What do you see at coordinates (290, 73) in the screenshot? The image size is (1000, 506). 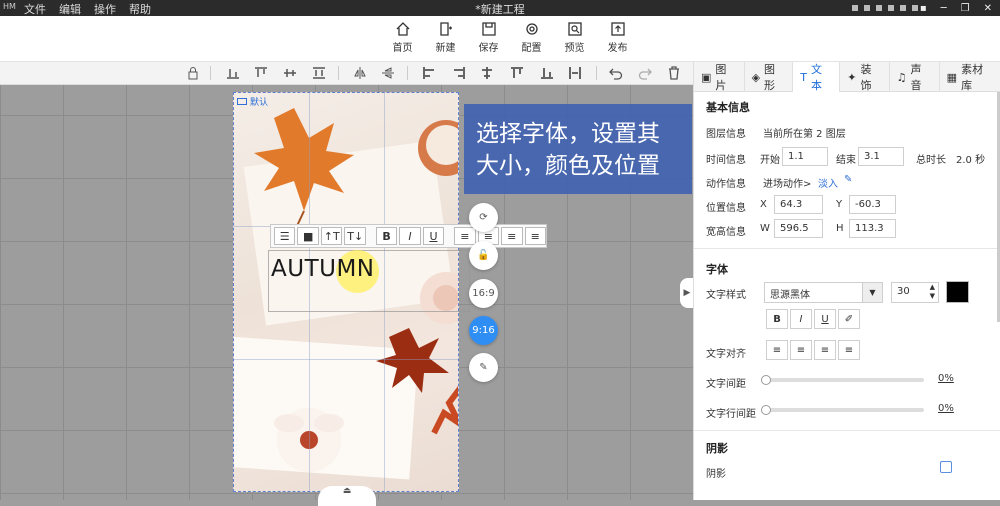 I see `align-middle-icon` at bounding box center [290, 73].